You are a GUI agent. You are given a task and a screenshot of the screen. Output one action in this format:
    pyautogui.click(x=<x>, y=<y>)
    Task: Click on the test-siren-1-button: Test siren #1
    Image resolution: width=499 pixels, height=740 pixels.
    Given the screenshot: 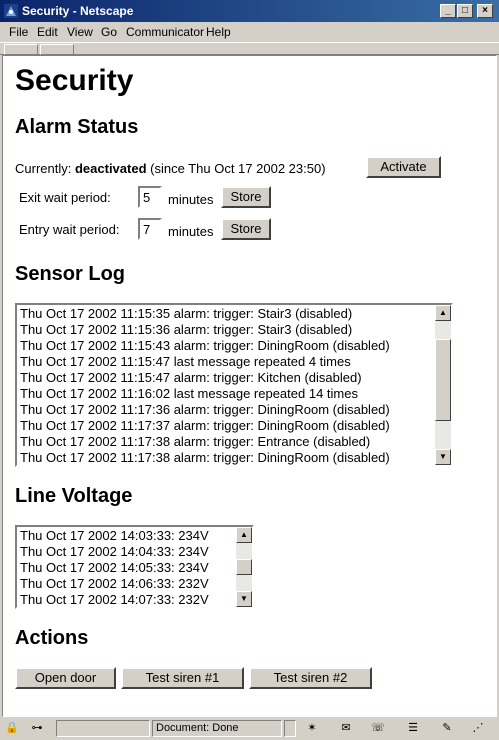 What is the action you would take?
    pyautogui.click(x=182, y=678)
    